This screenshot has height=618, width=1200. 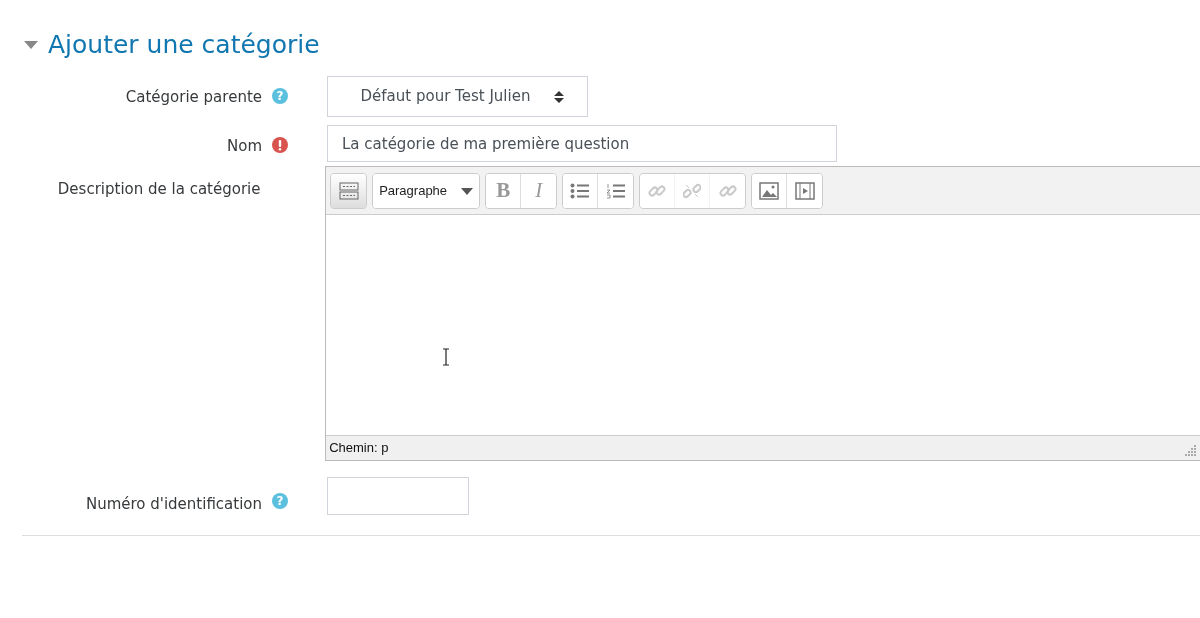 I want to click on image-icon, so click(x=769, y=191).